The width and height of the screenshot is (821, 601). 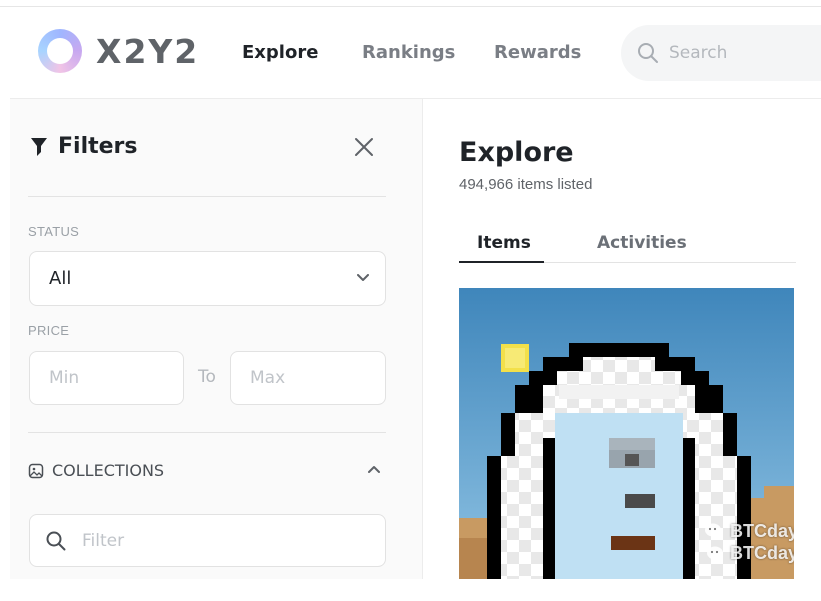 I want to click on close-icon, so click(x=364, y=147).